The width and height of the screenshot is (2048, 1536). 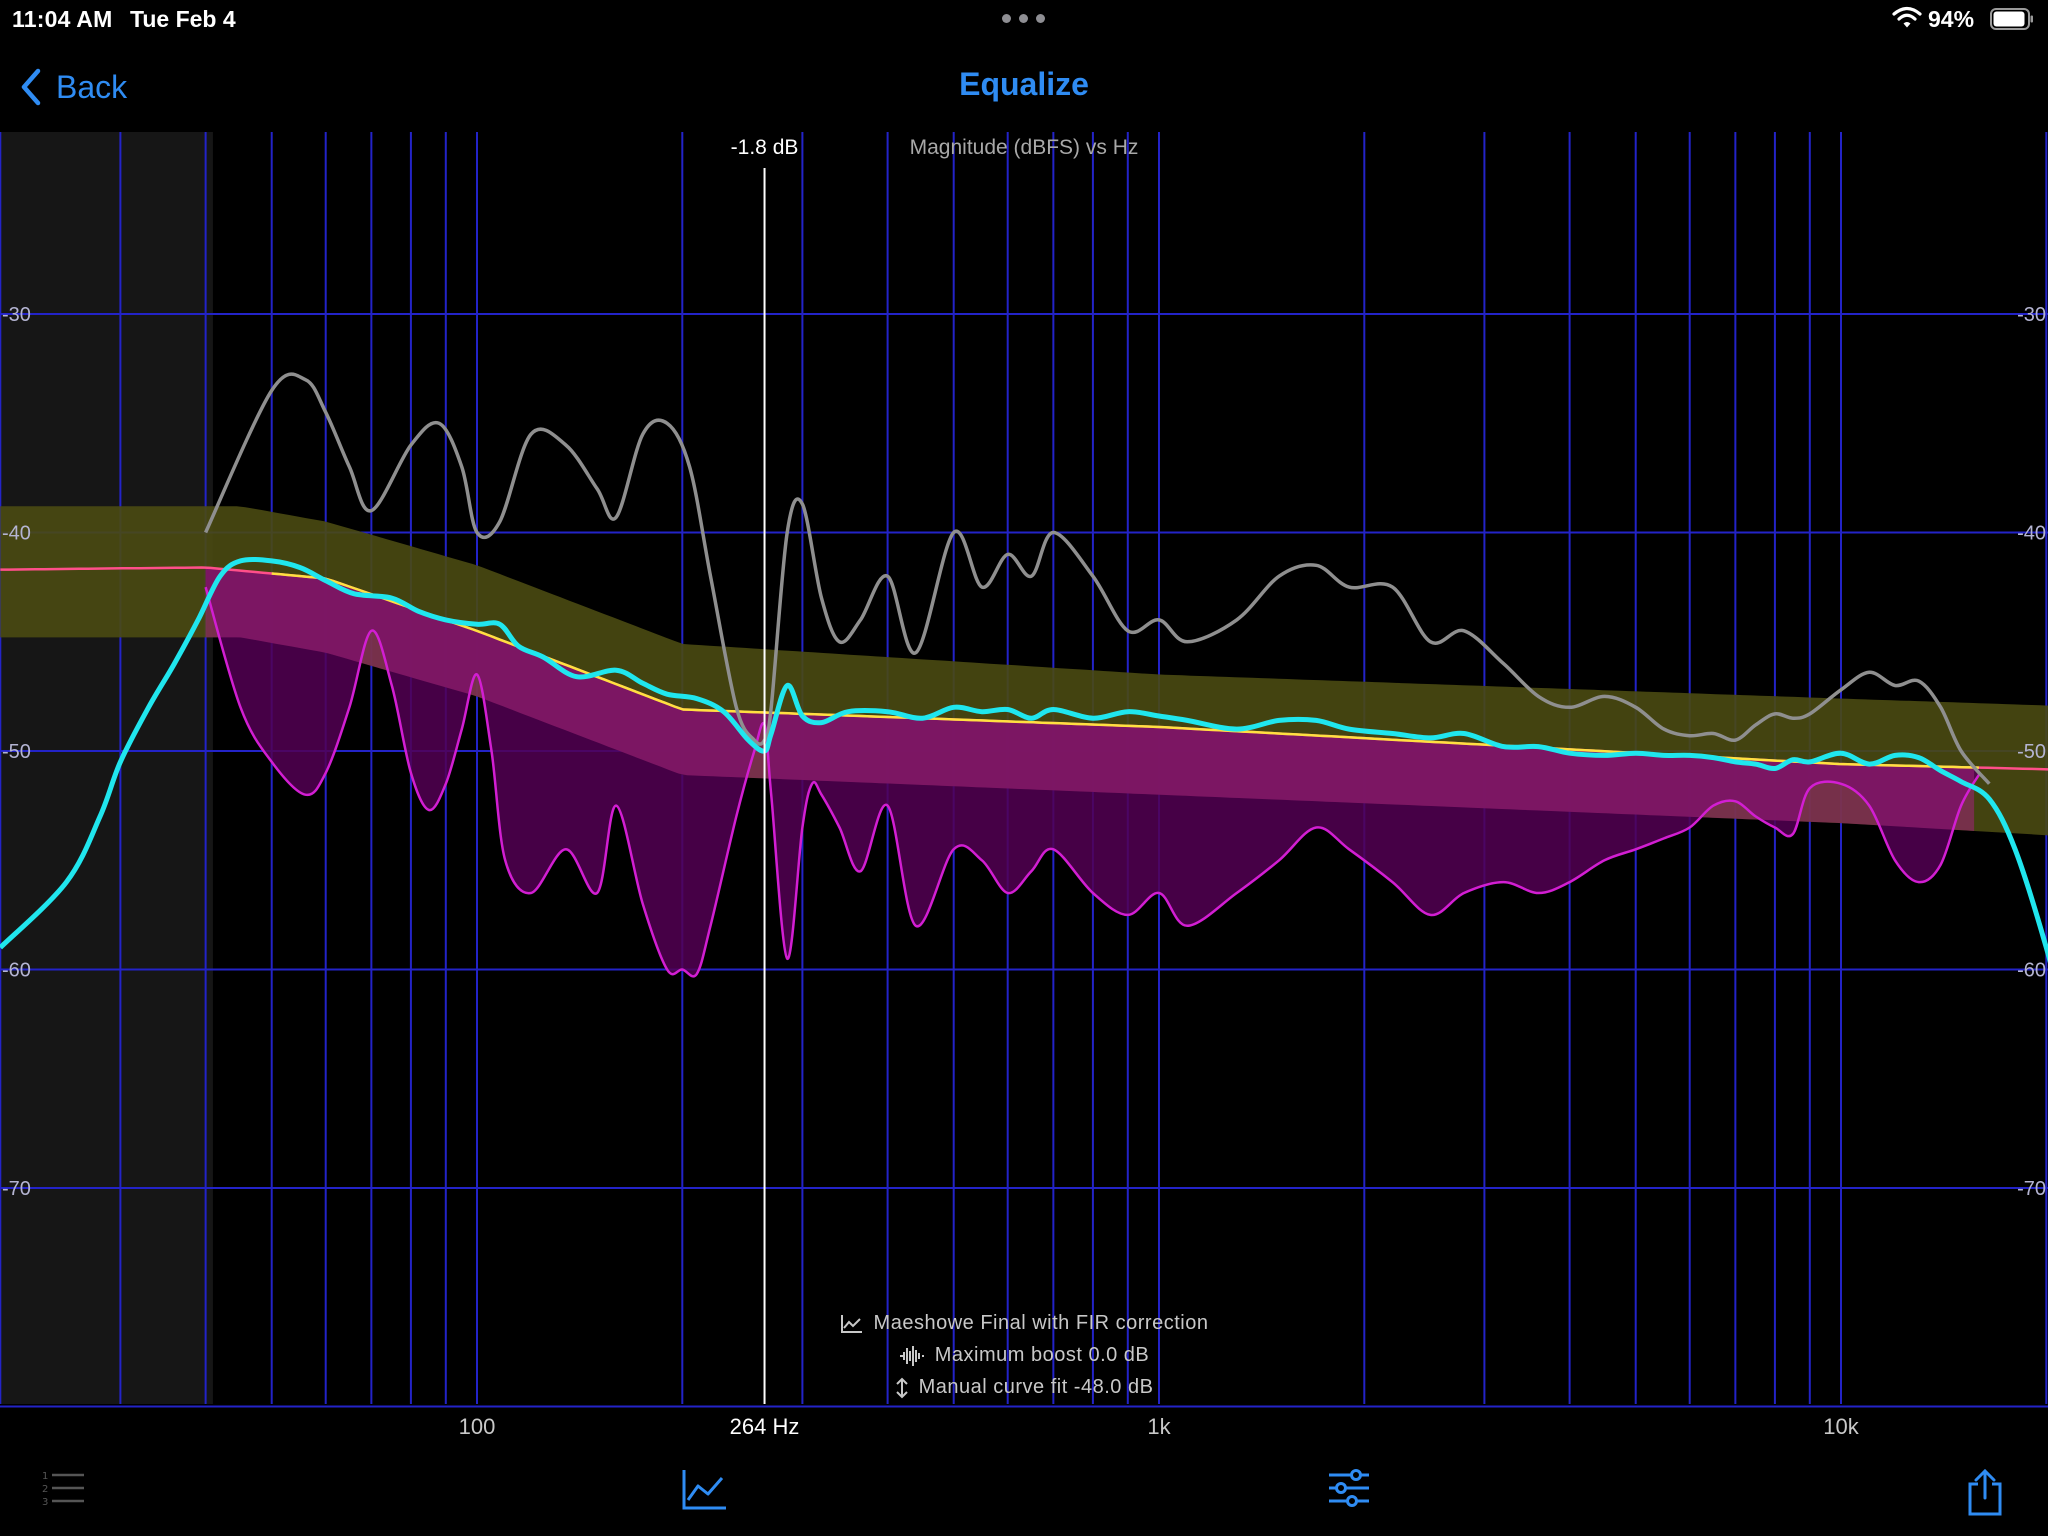 What do you see at coordinates (2031, 971) in the screenshot?
I see `y-tick-label-right: -60` at bounding box center [2031, 971].